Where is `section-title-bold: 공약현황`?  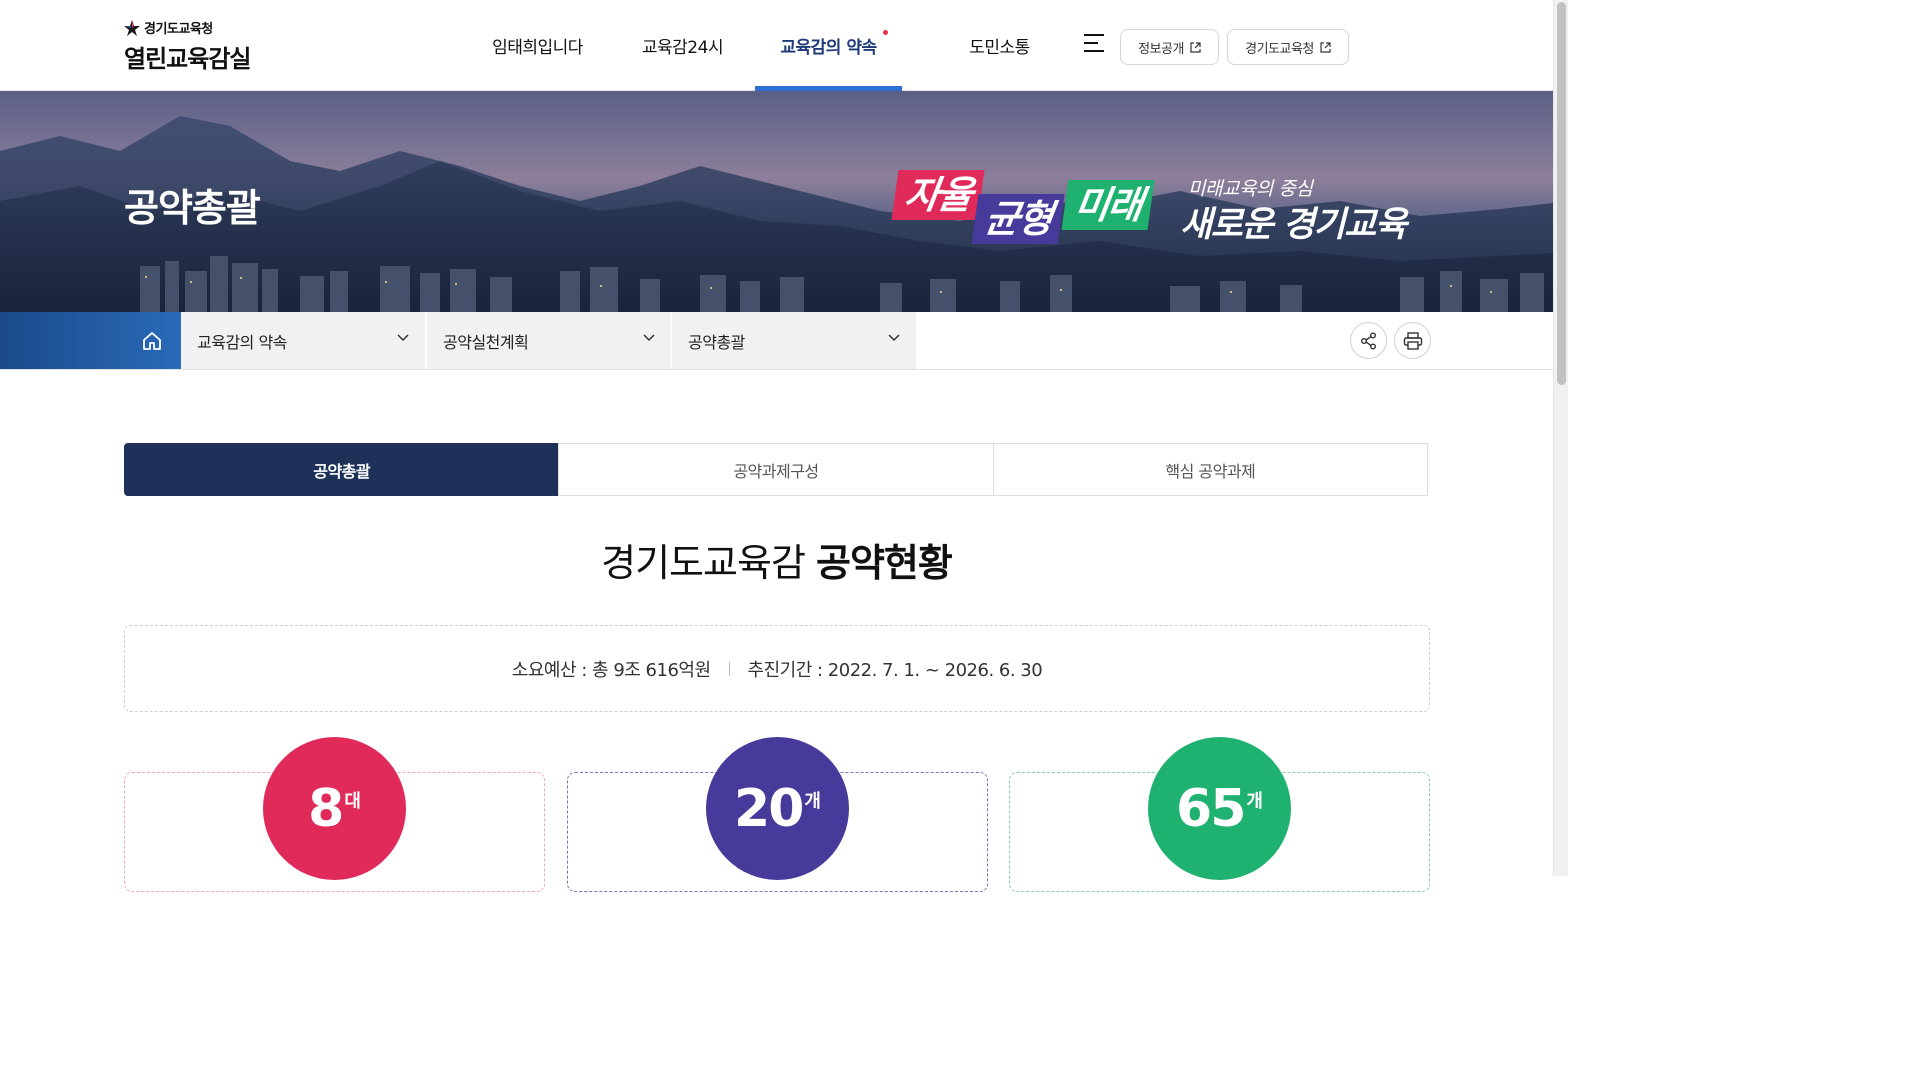 section-title-bold: 공약현황 is located at coordinates (884, 563).